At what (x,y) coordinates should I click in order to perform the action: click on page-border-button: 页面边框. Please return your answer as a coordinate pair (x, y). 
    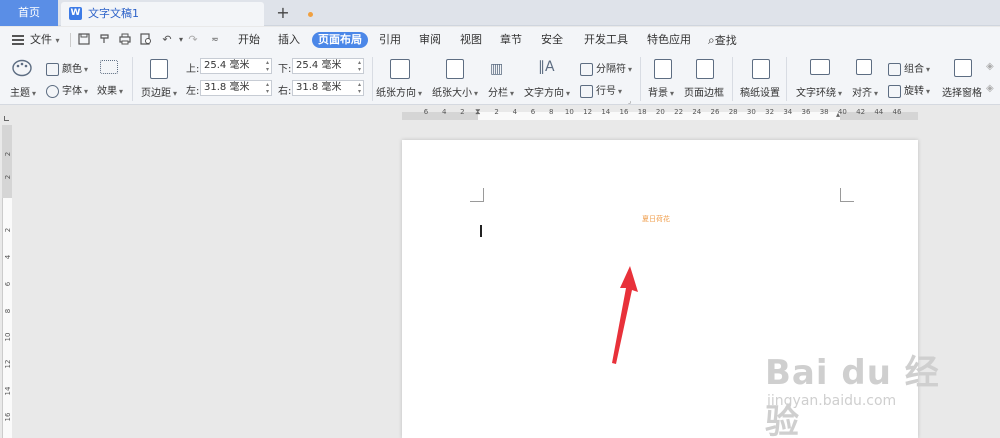
    Looking at the image, I should click on (704, 91).